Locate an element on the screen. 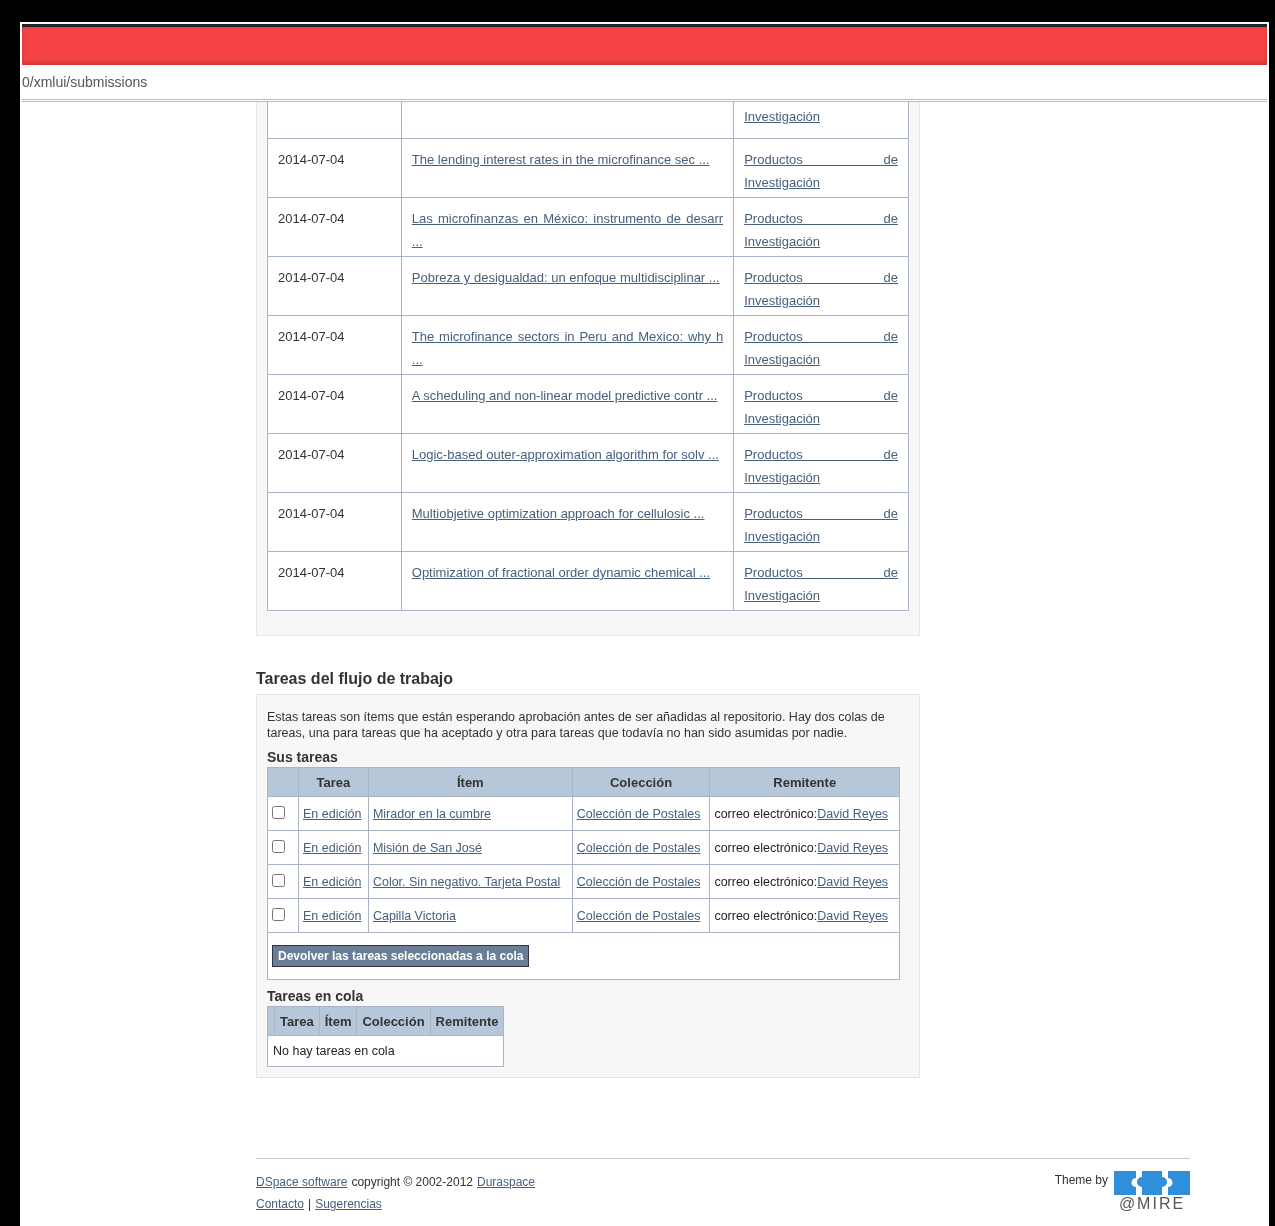  subsection-heading: Sus tareas is located at coordinates (303, 757).